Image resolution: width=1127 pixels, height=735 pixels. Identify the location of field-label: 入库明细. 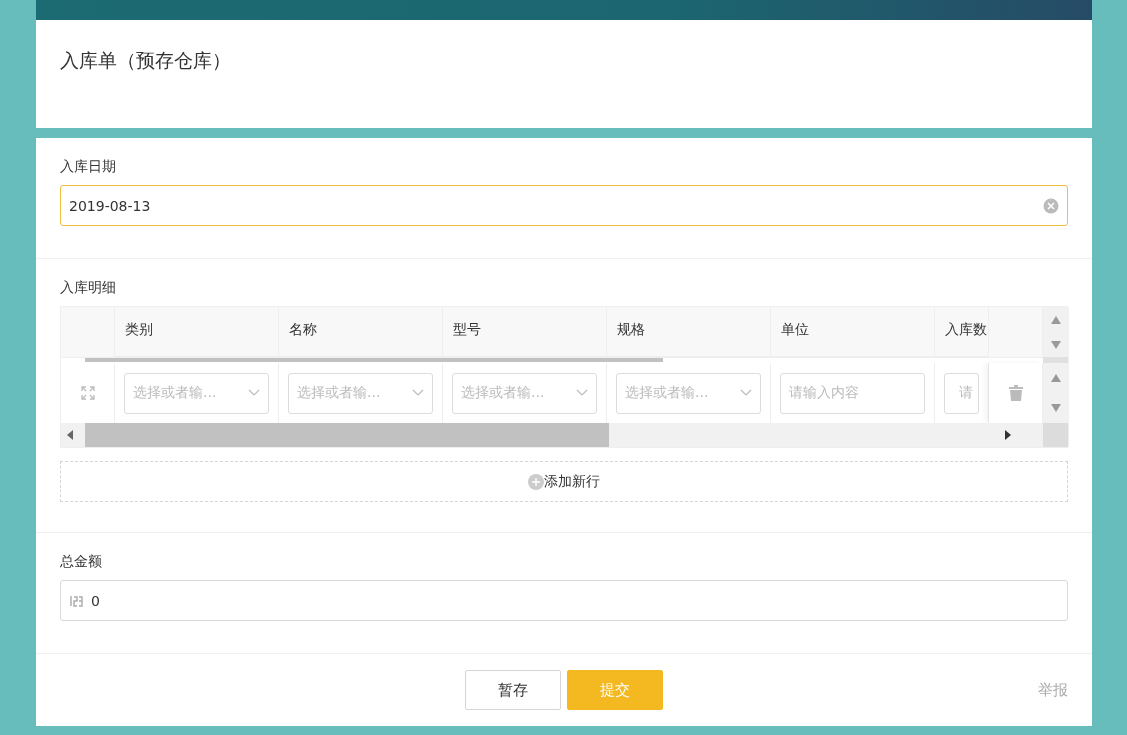
(88, 288).